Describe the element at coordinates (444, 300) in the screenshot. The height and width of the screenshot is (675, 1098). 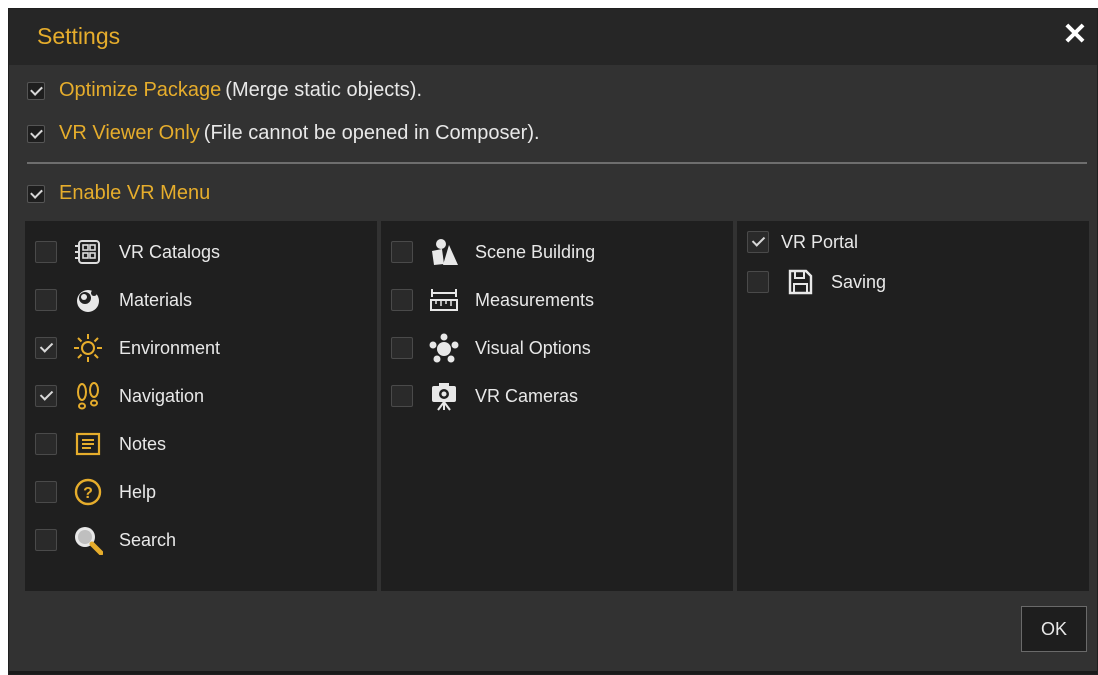
I see `ruler-icon` at that location.